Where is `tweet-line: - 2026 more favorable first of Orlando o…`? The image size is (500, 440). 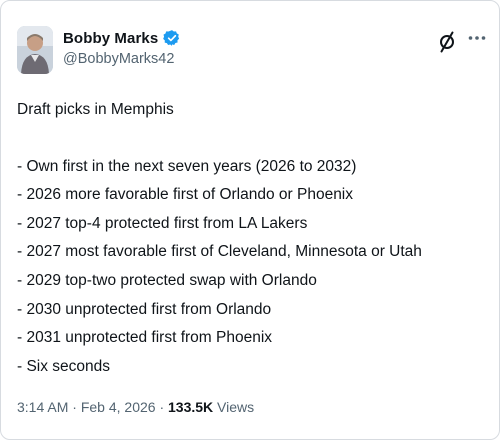
tweet-line: - 2026 more favorable first of Orlando o… is located at coordinates (185, 195).